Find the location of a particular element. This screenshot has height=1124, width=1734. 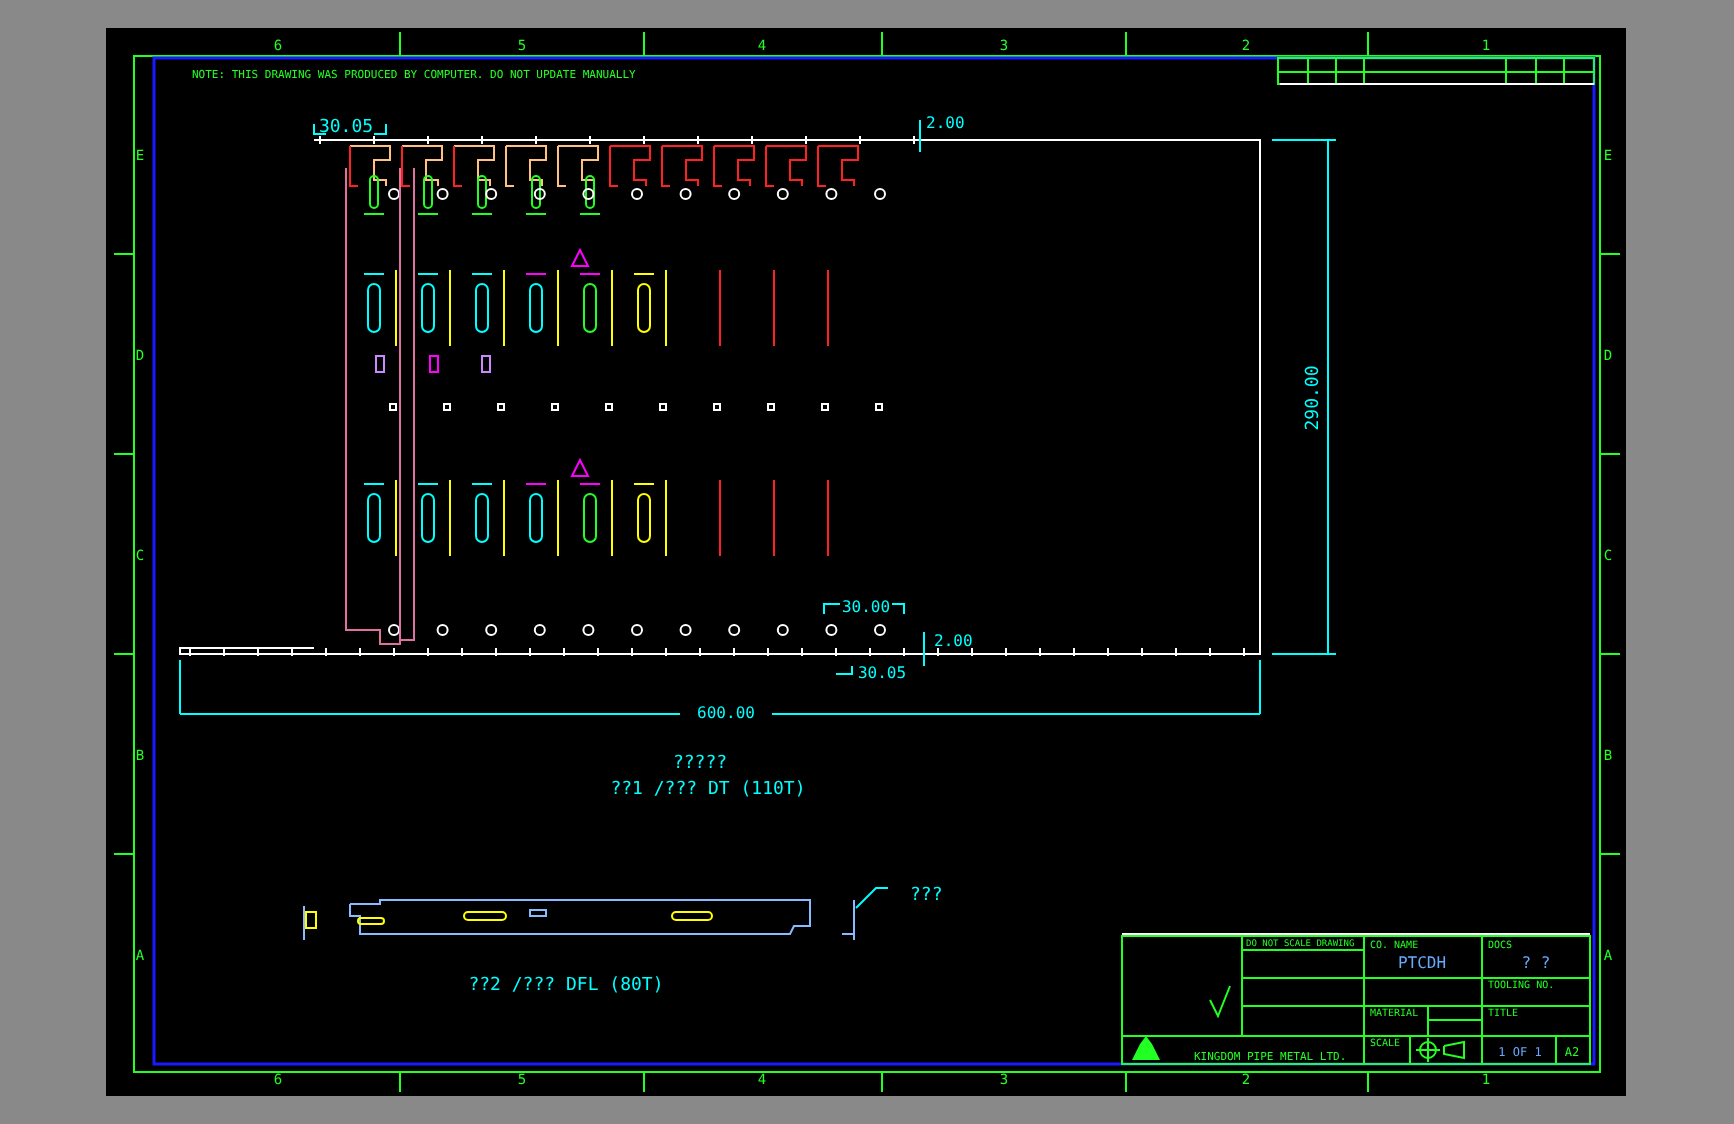

company-value: PTCDH is located at coordinates (1422, 963).